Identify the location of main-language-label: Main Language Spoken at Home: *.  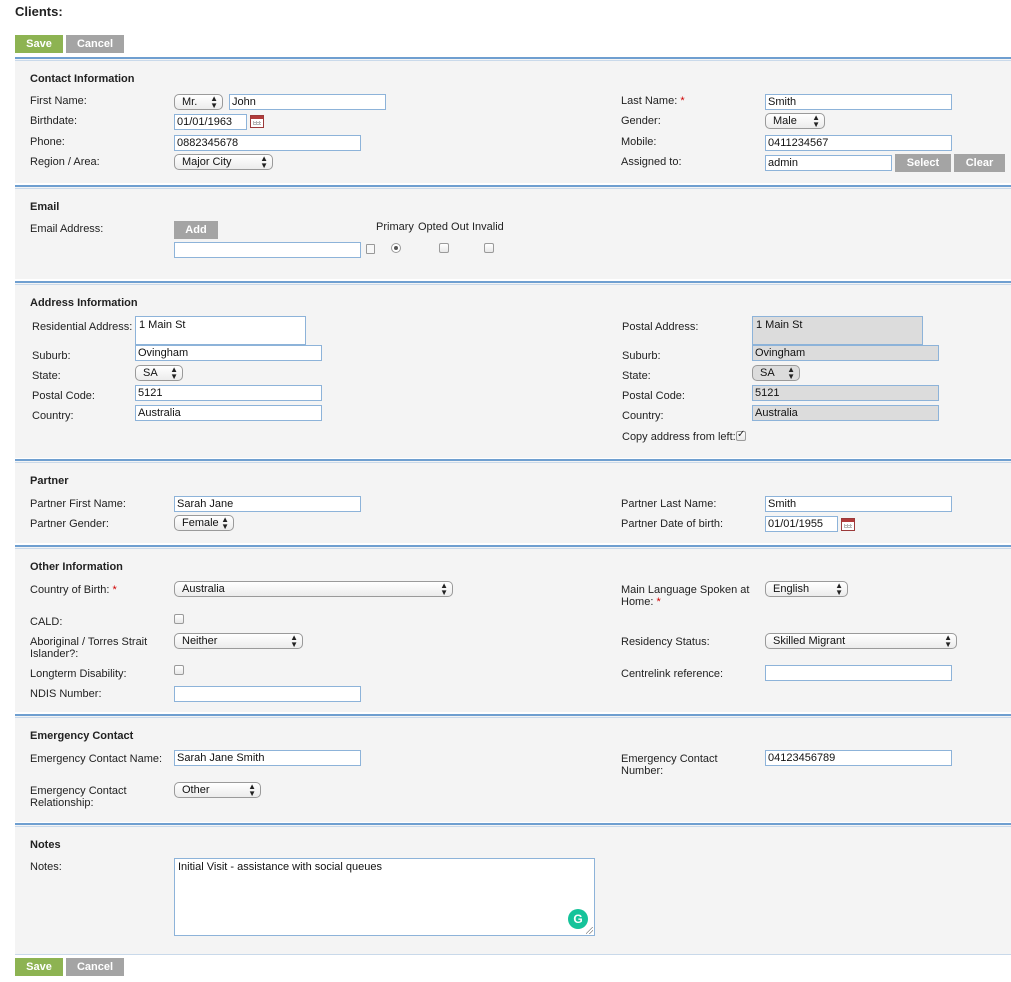
(685, 596).